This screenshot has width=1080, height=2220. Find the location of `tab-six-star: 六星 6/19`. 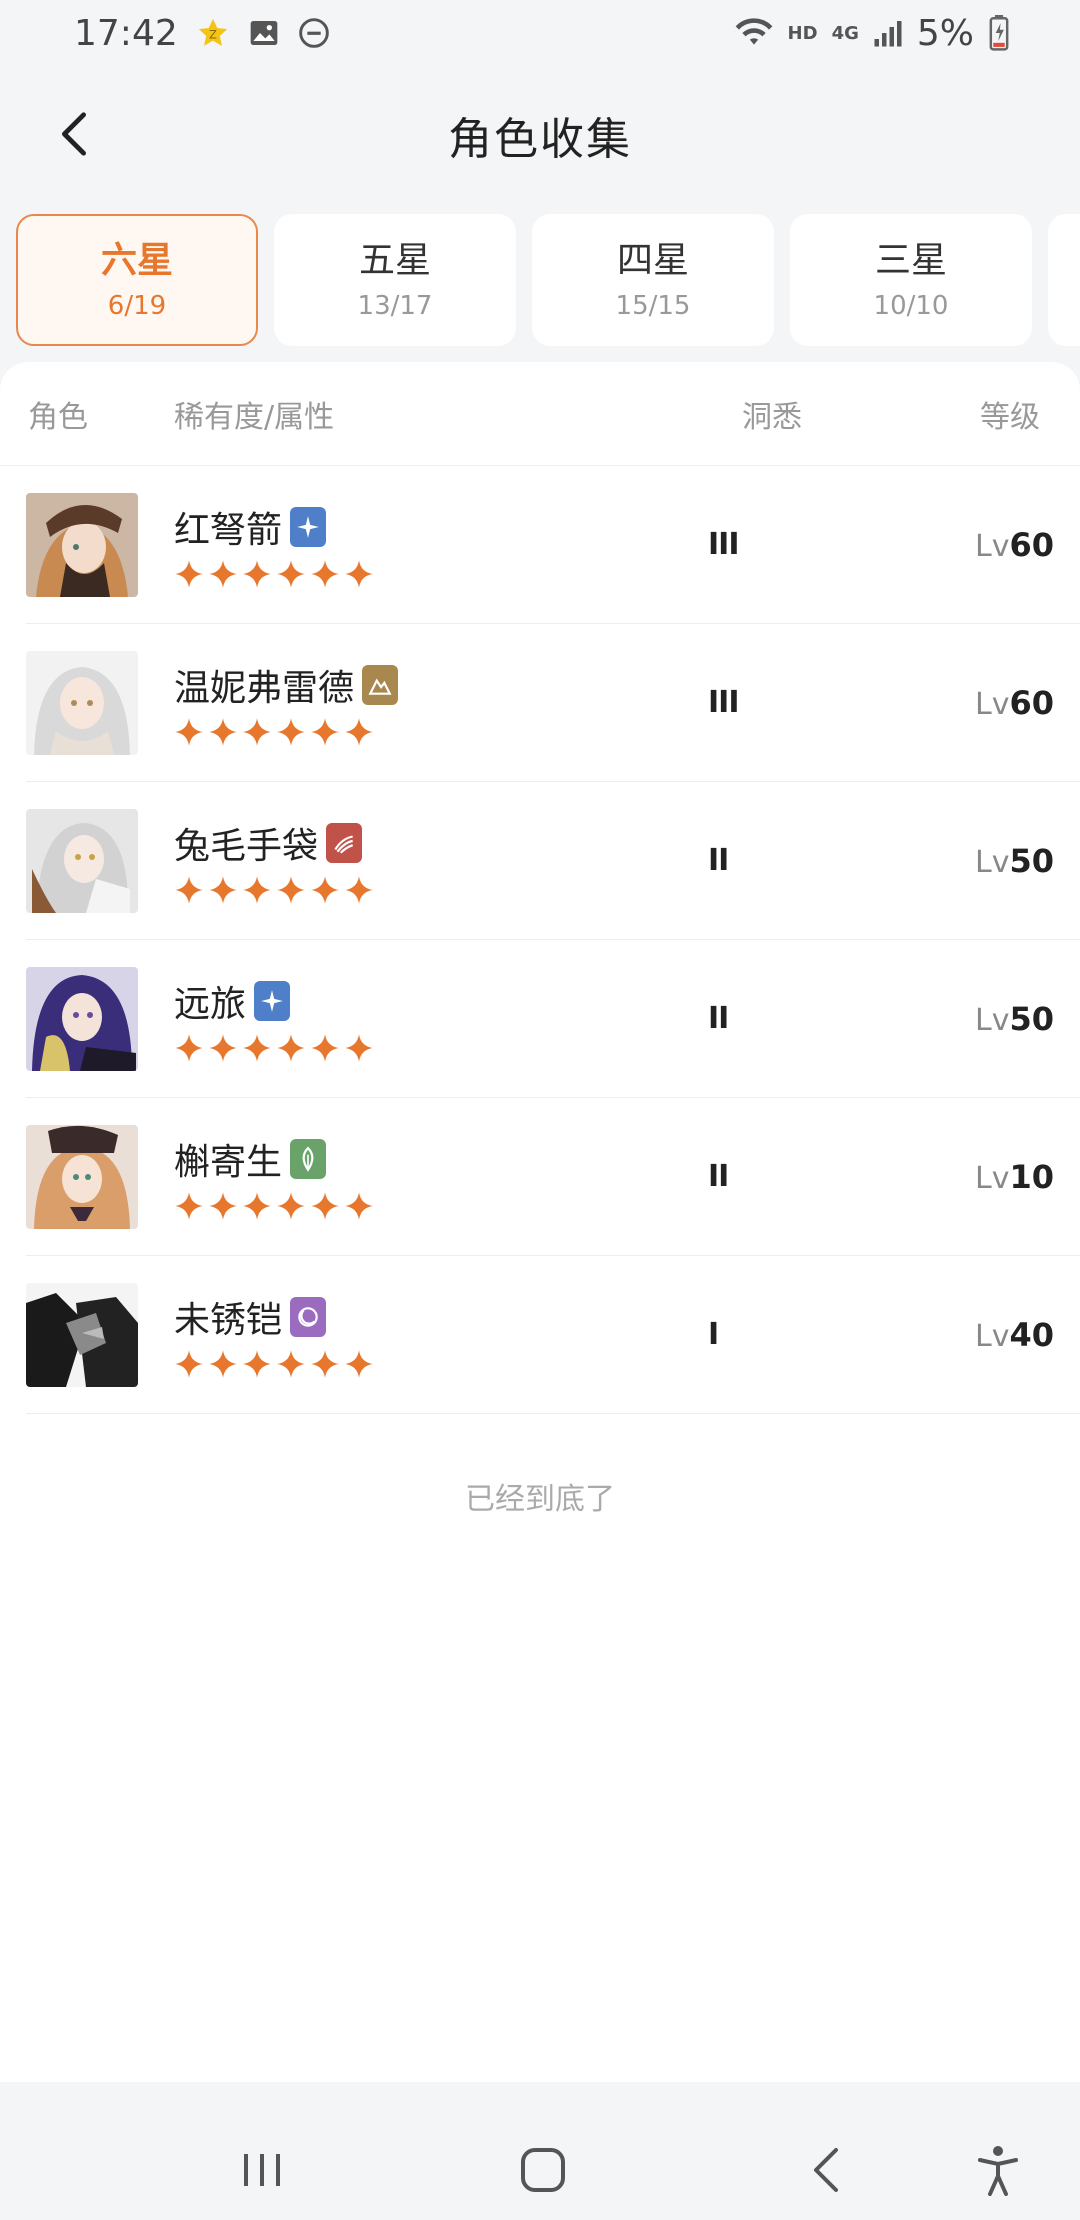

tab-six-star: 六星 6/19 is located at coordinates (137, 280).